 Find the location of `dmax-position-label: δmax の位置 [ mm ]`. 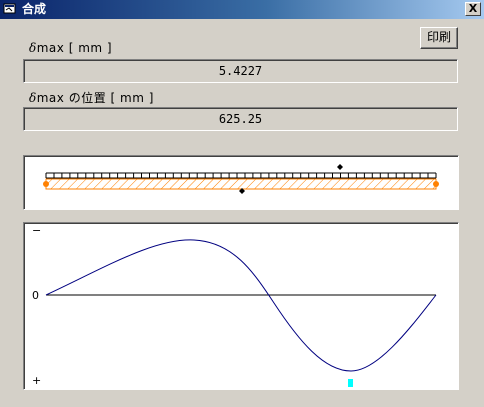

dmax-position-label: δmax の位置 [ mm ] is located at coordinates (91, 97).